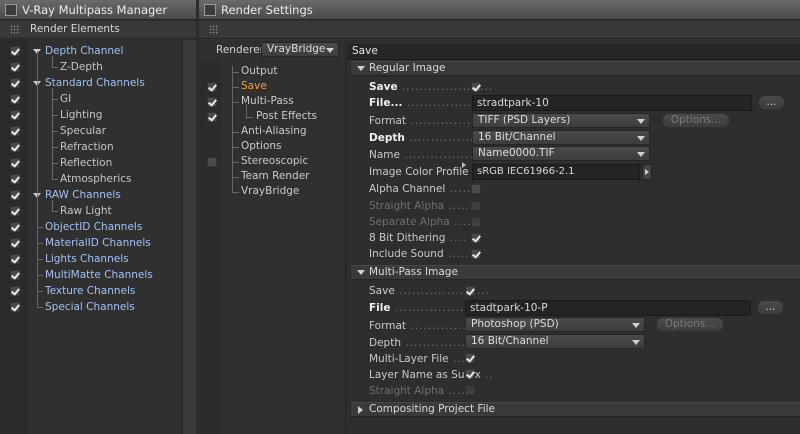 The height and width of the screenshot is (434, 800). I want to click on color-profile-field: sRGB IEC61966-2.1, so click(556, 172).